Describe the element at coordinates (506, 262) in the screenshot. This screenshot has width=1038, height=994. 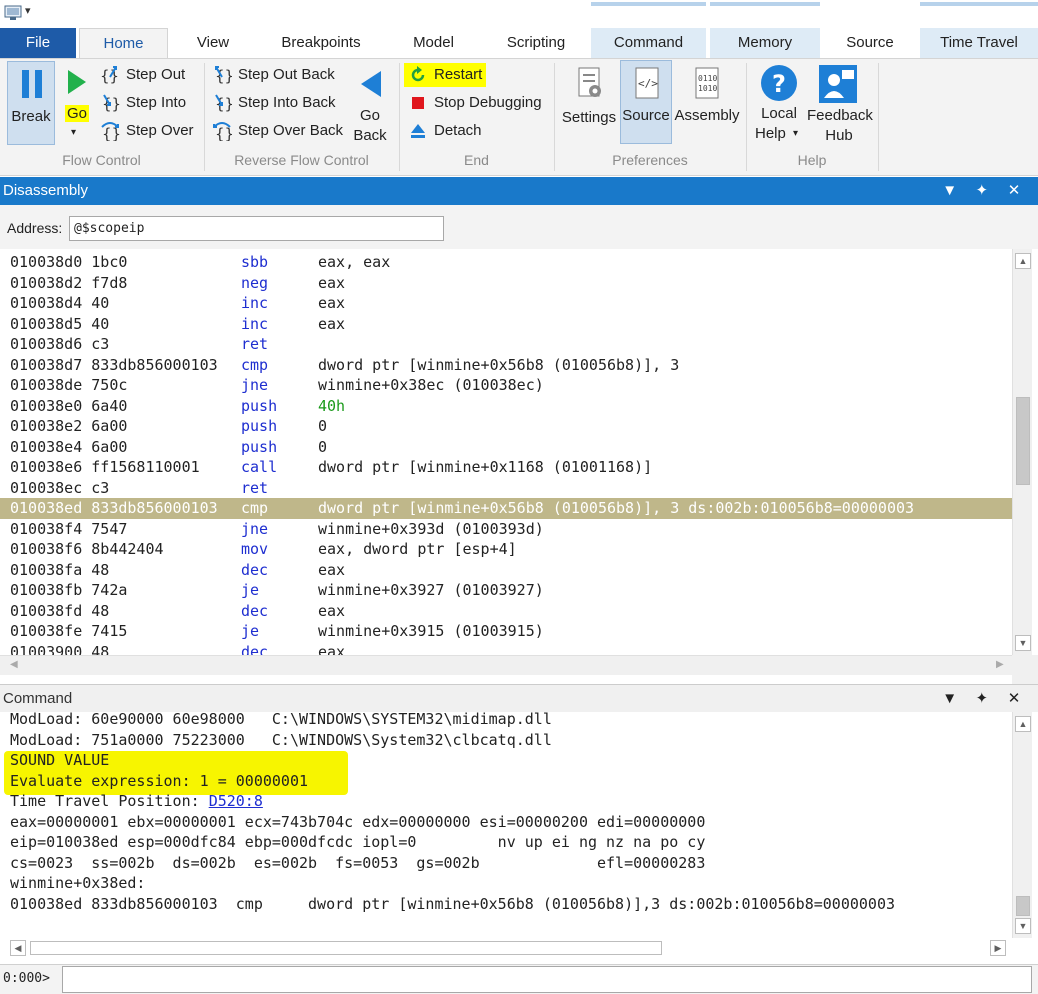
I see `disassembly-row: 010038d0 1bc0 sbb eax, eax` at that location.